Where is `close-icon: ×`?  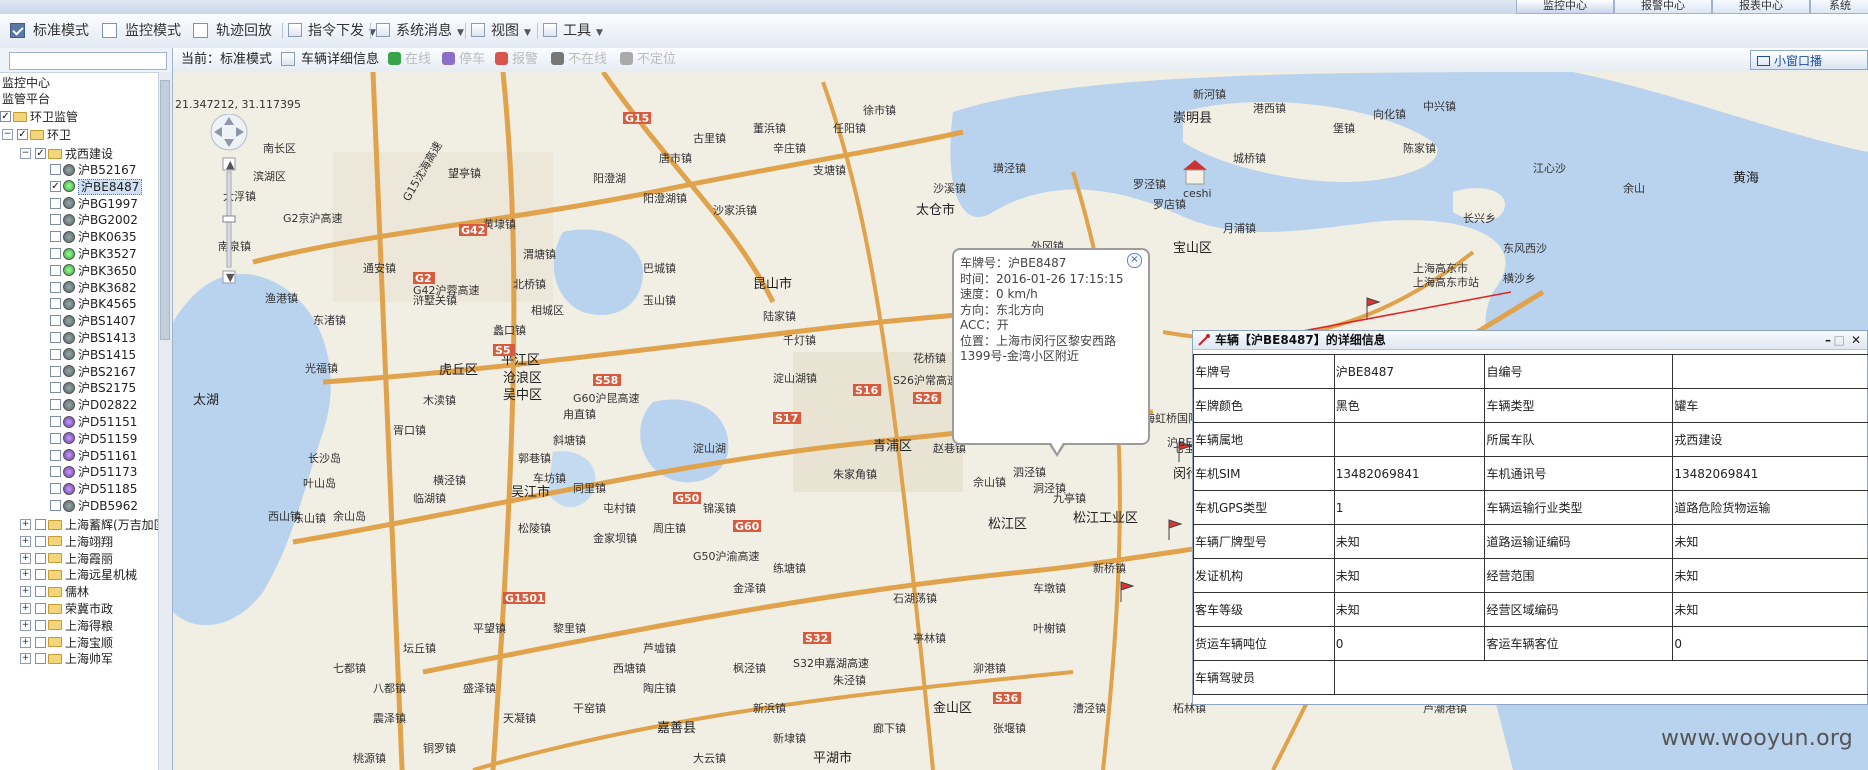 close-icon: × is located at coordinates (1134, 260).